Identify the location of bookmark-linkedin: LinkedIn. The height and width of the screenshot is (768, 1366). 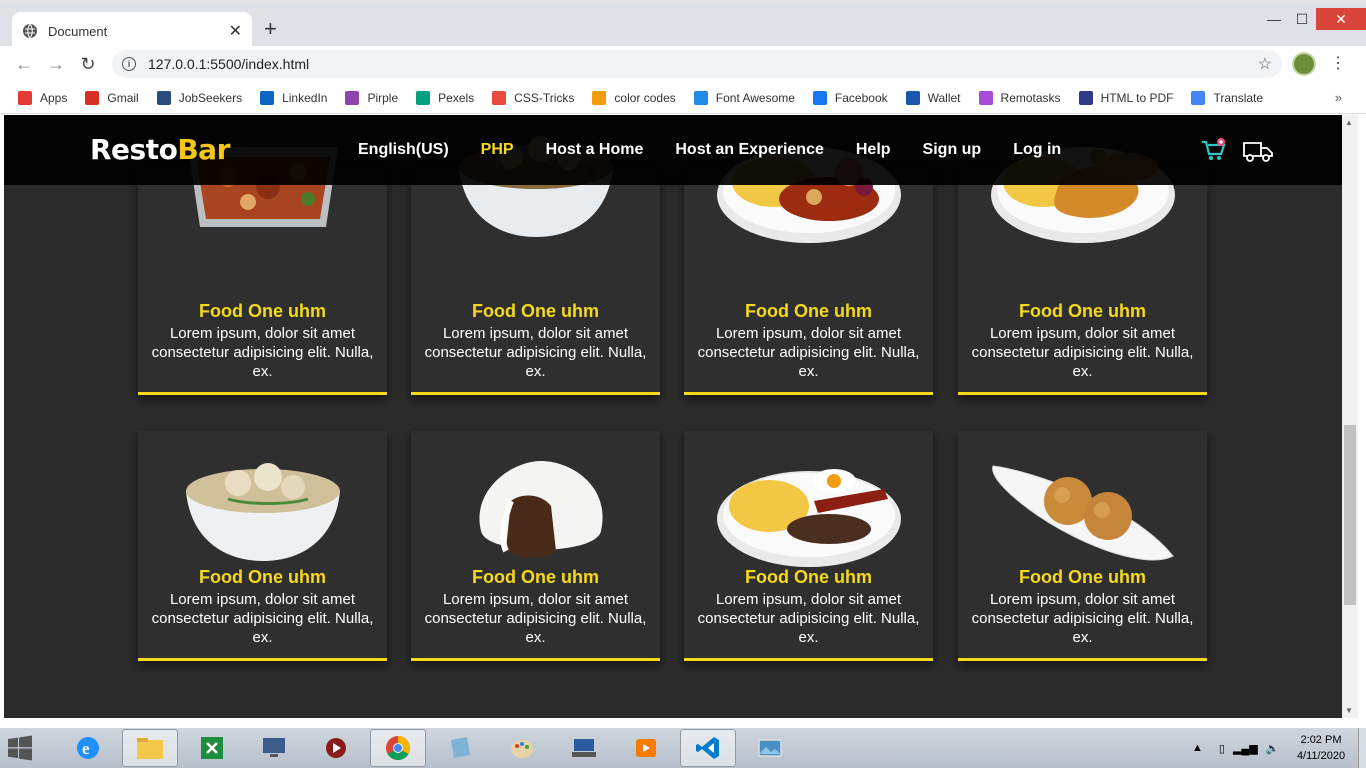
(294, 97).